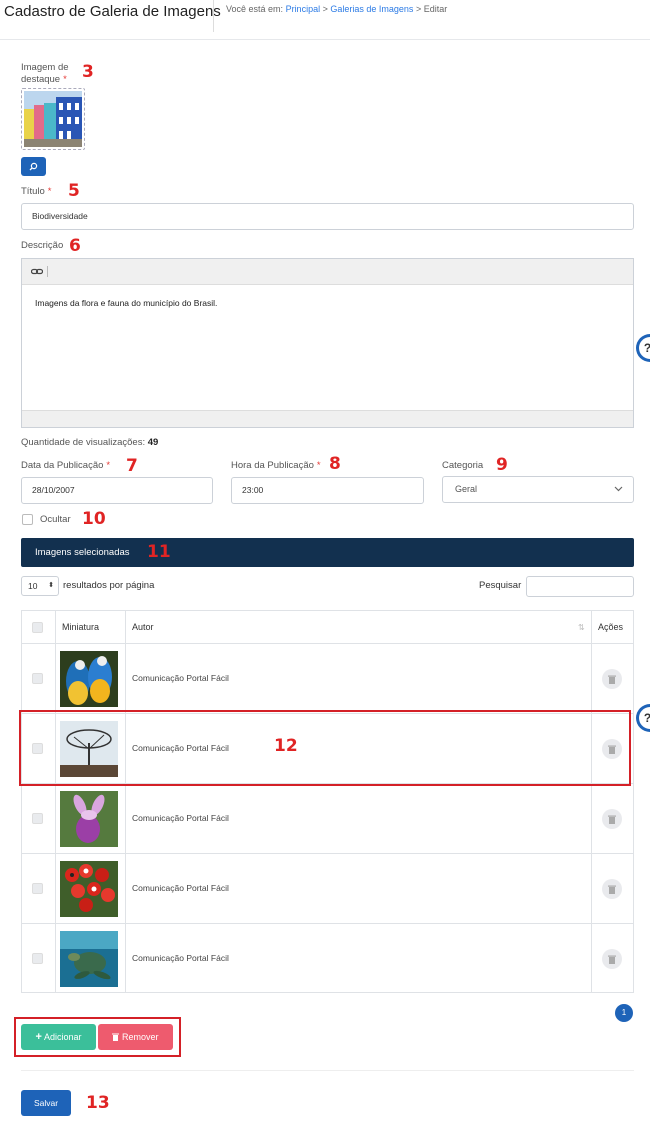 The width and height of the screenshot is (650, 1123). Describe the element at coordinates (33, 586) in the screenshot. I see `page-size-value: 10` at that location.